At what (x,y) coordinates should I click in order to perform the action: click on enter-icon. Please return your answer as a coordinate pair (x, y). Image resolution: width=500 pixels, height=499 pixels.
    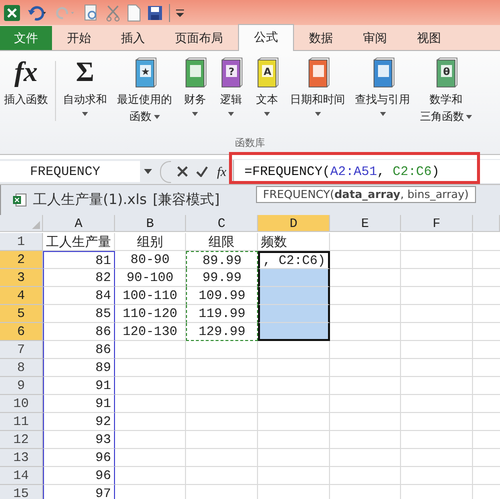
    Looking at the image, I should click on (202, 171).